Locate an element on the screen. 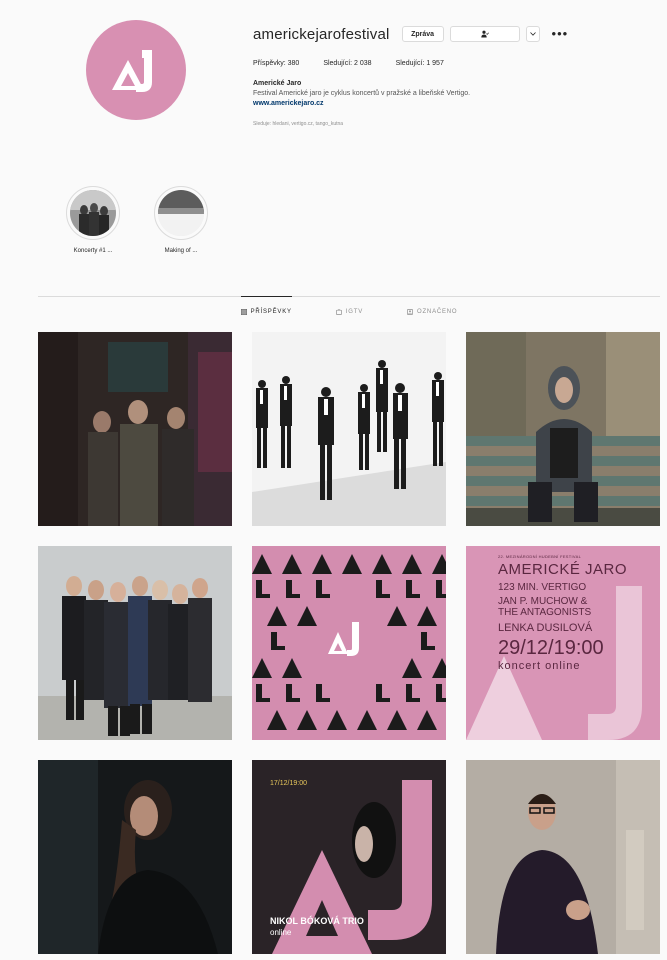 This screenshot has height=960, width=667. followers-count: Sledující: 2 038 is located at coordinates (347, 63).